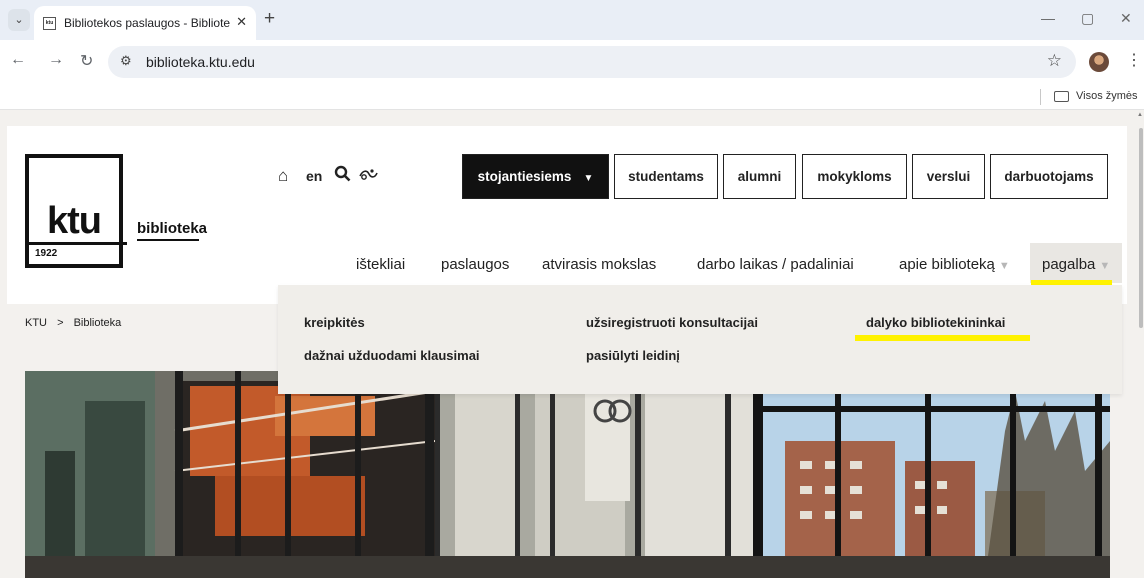 This screenshot has width=1144, height=578. What do you see at coordinates (19, 20) in the screenshot?
I see `tab-search-icon: ⌄` at bounding box center [19, 20].